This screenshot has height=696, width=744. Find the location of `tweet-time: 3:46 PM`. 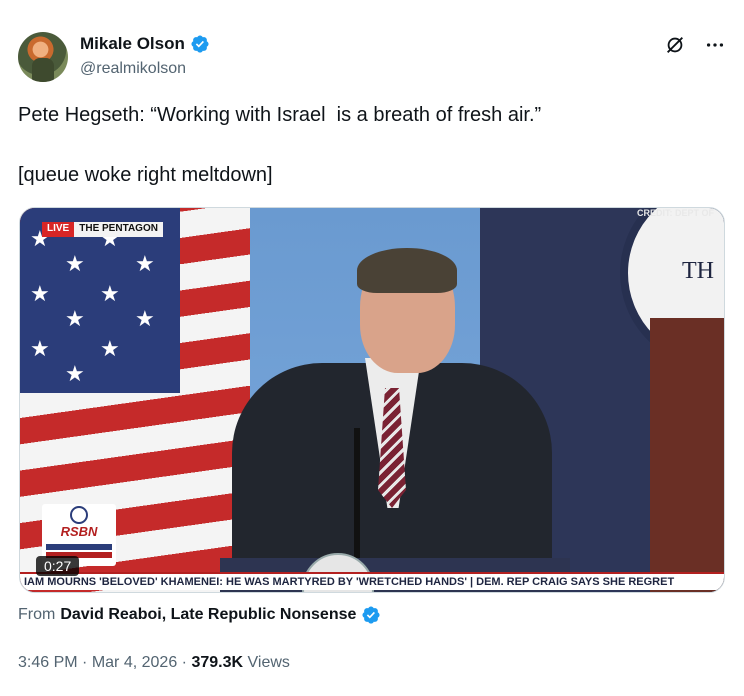

tweet-time: 3:46 PM is located at coordinates (48, 662).